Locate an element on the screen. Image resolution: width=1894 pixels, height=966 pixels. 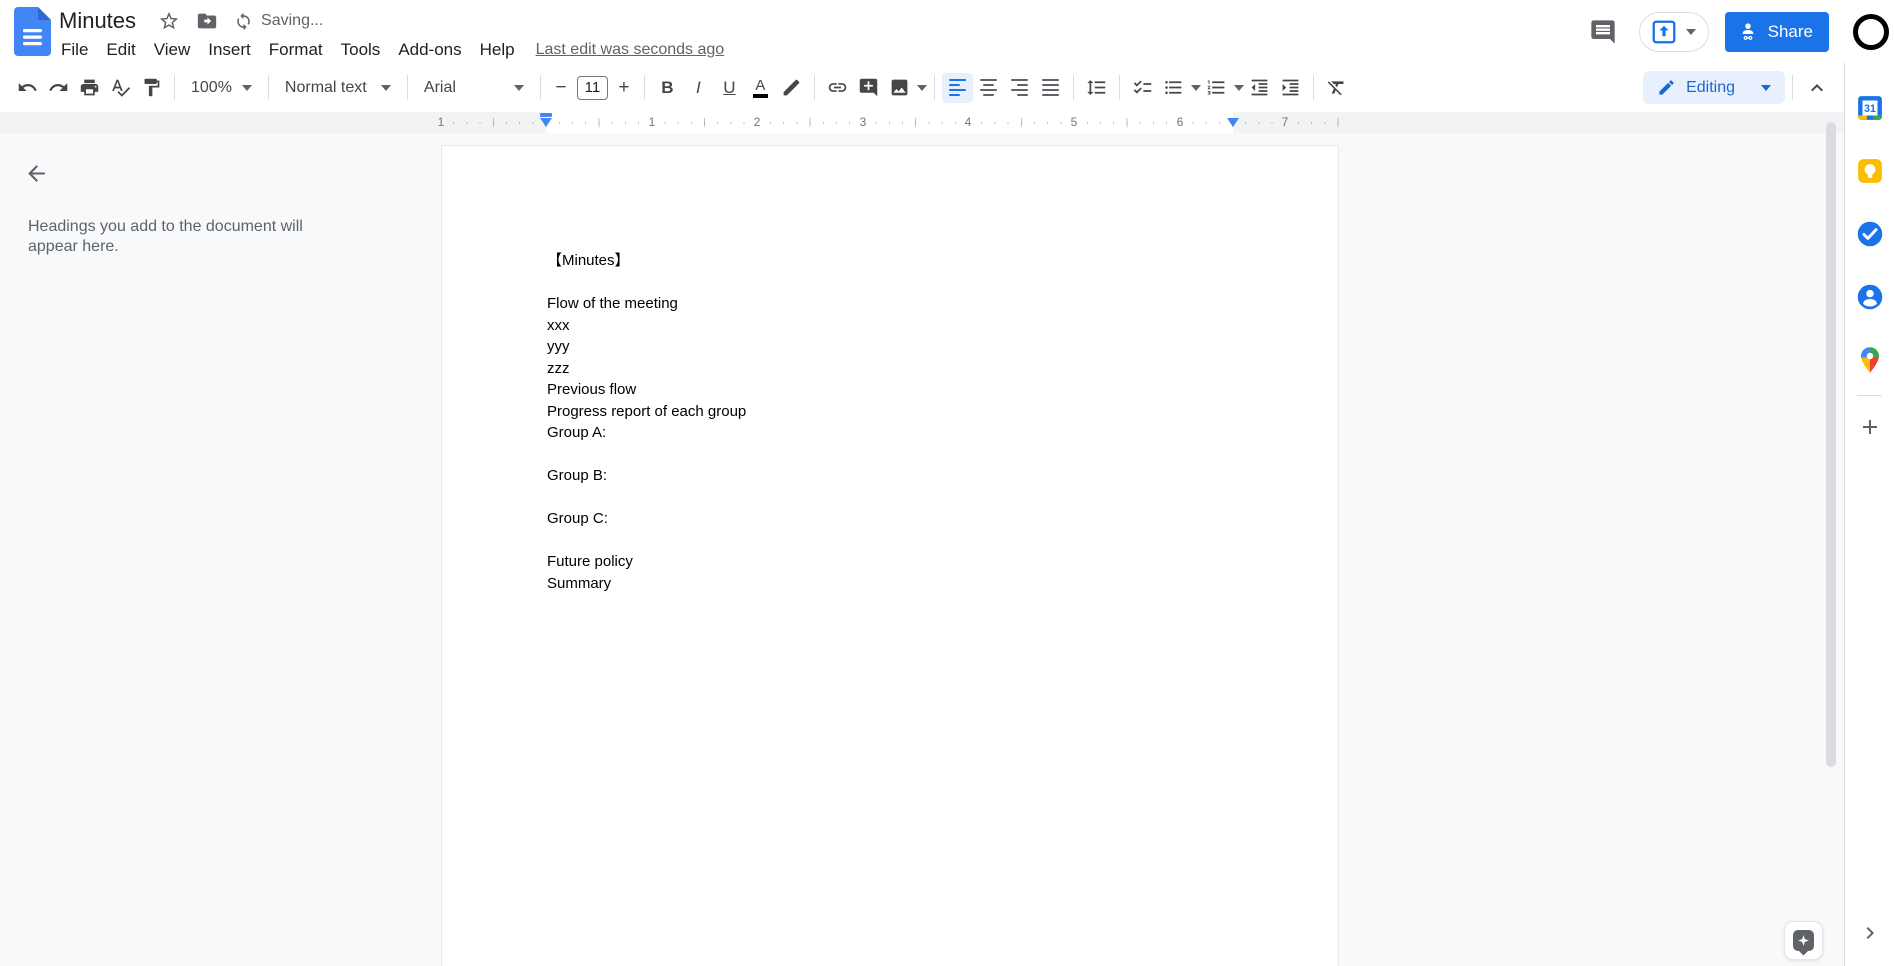
image-caret-icon is located at coordinates (921, 87).